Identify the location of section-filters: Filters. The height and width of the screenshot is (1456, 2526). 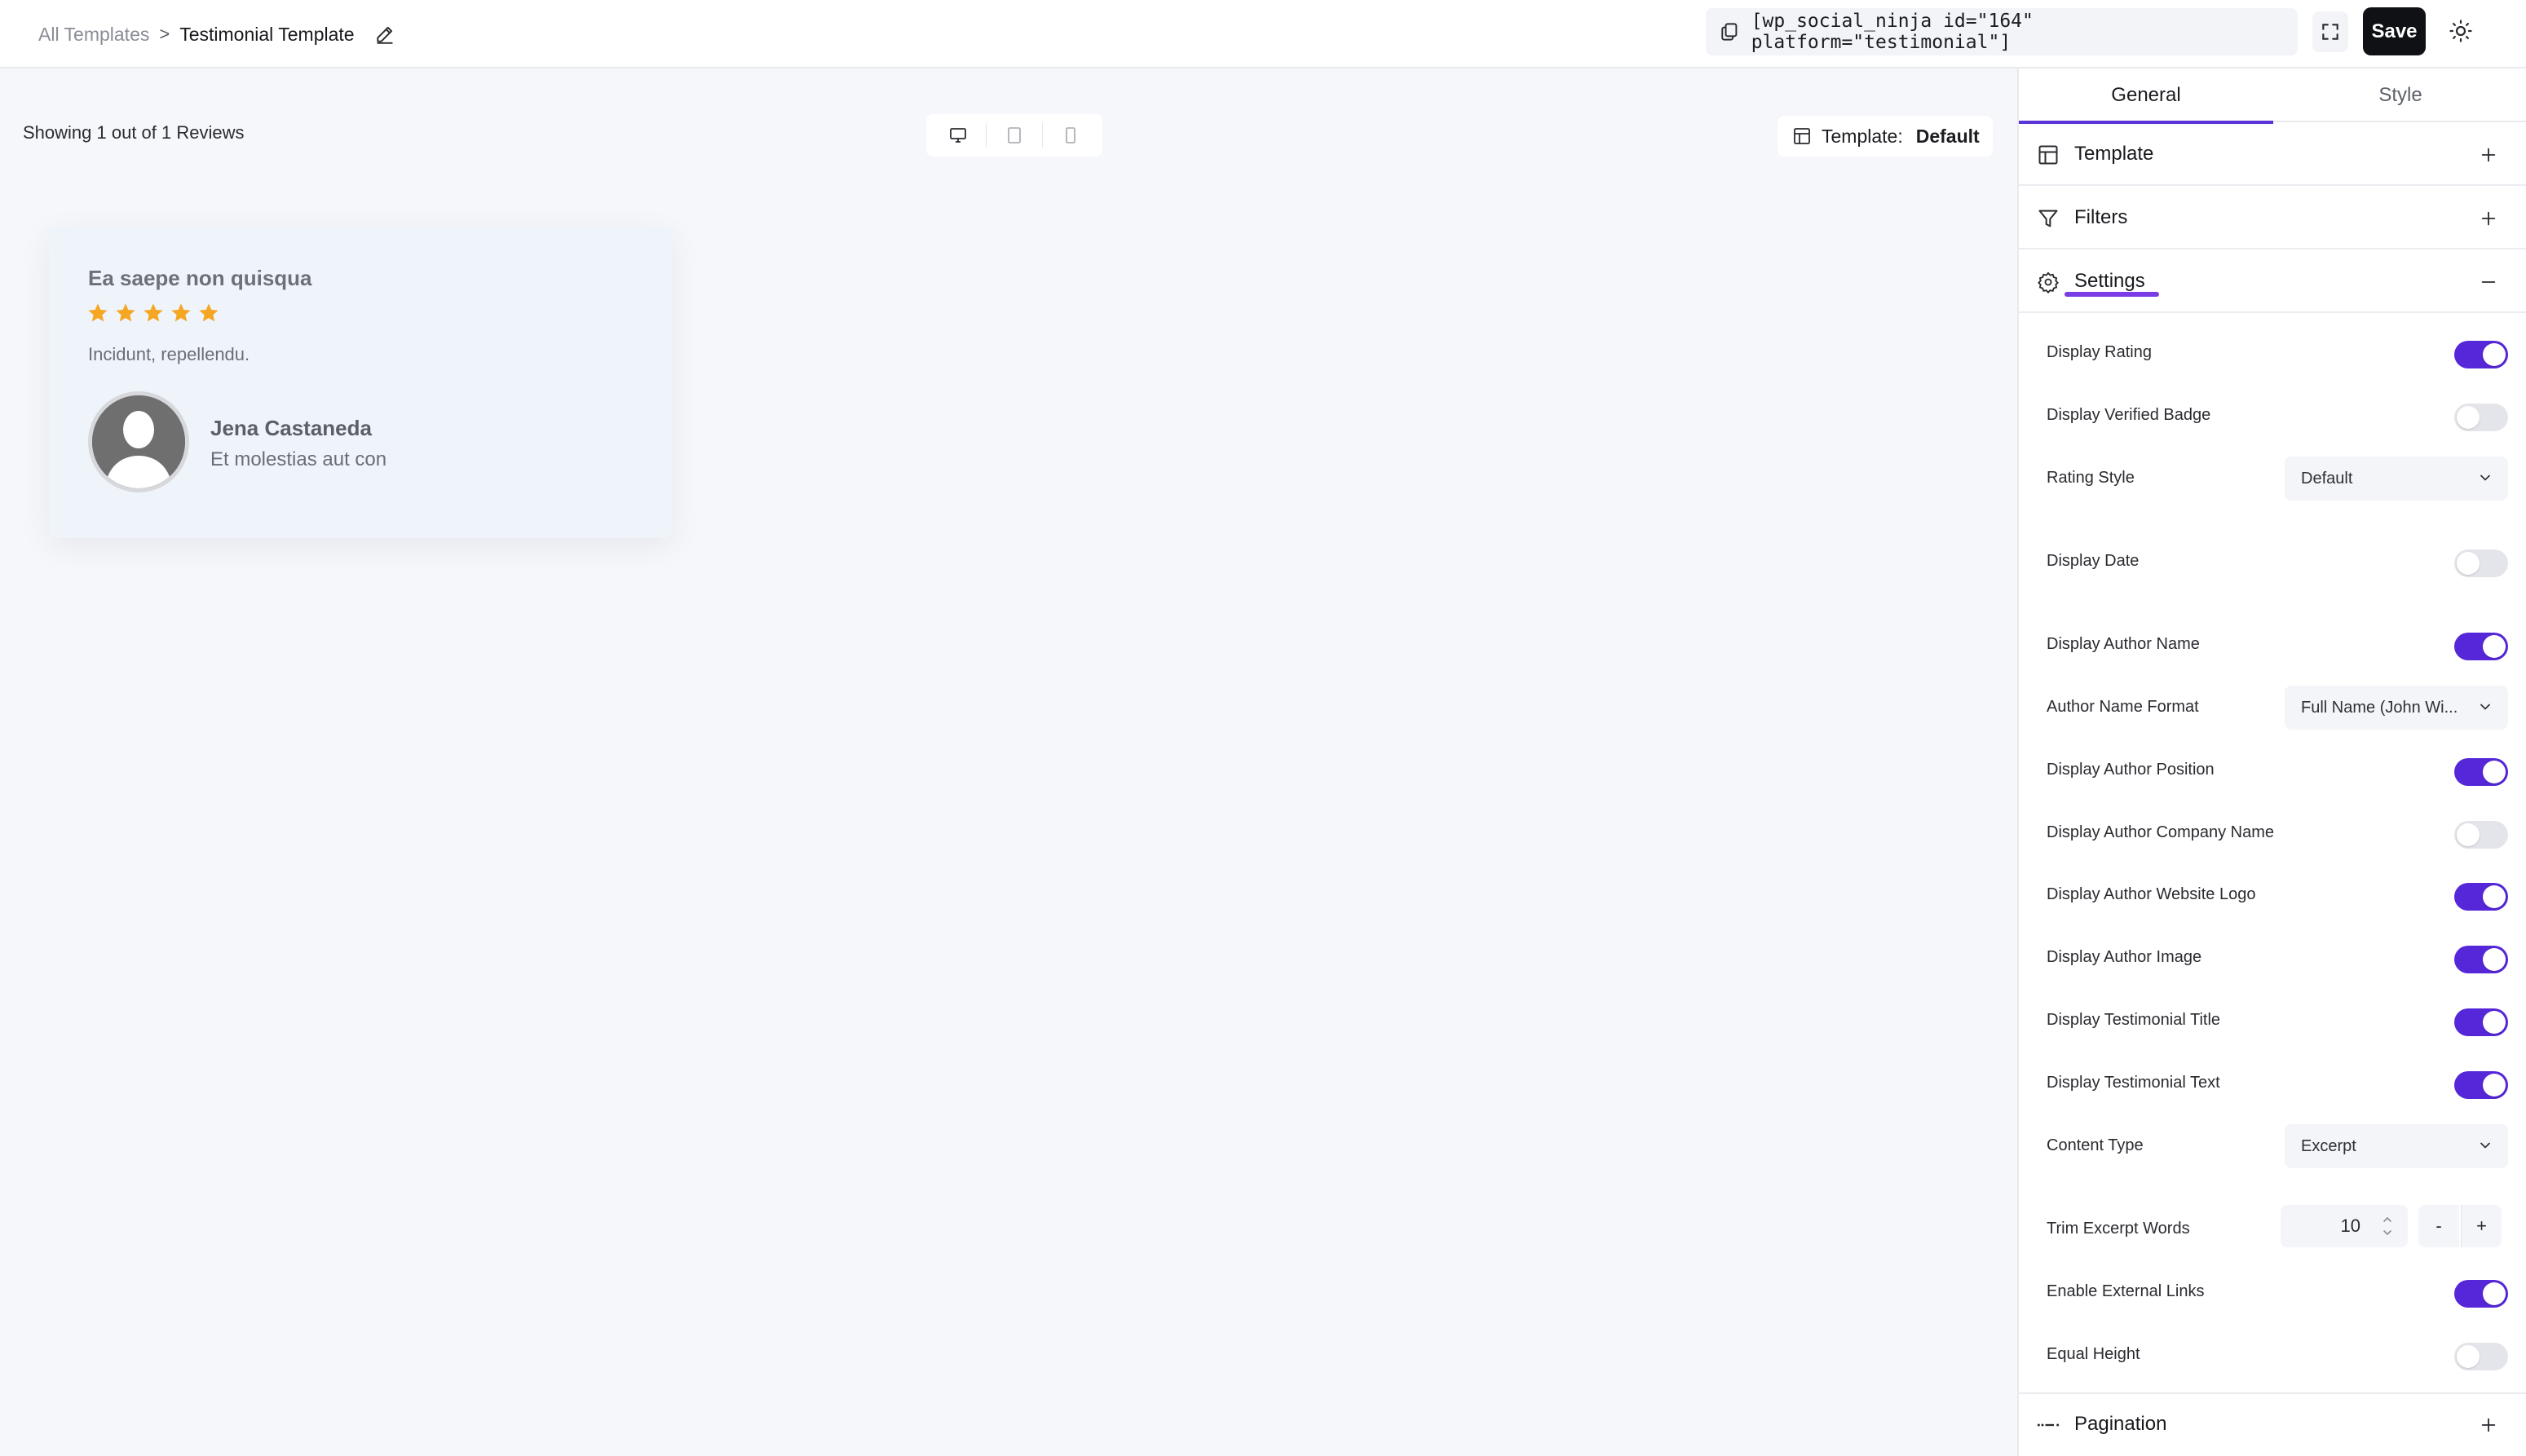
(2273, 218).